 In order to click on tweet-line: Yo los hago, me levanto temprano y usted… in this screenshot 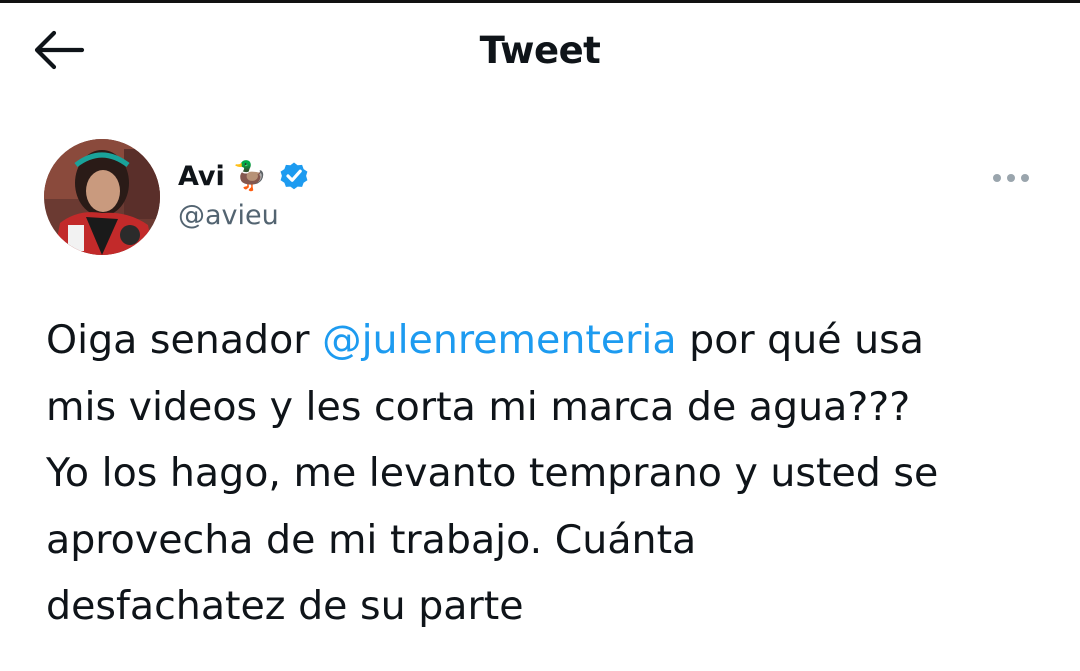, I will do `click(492, 473)`.